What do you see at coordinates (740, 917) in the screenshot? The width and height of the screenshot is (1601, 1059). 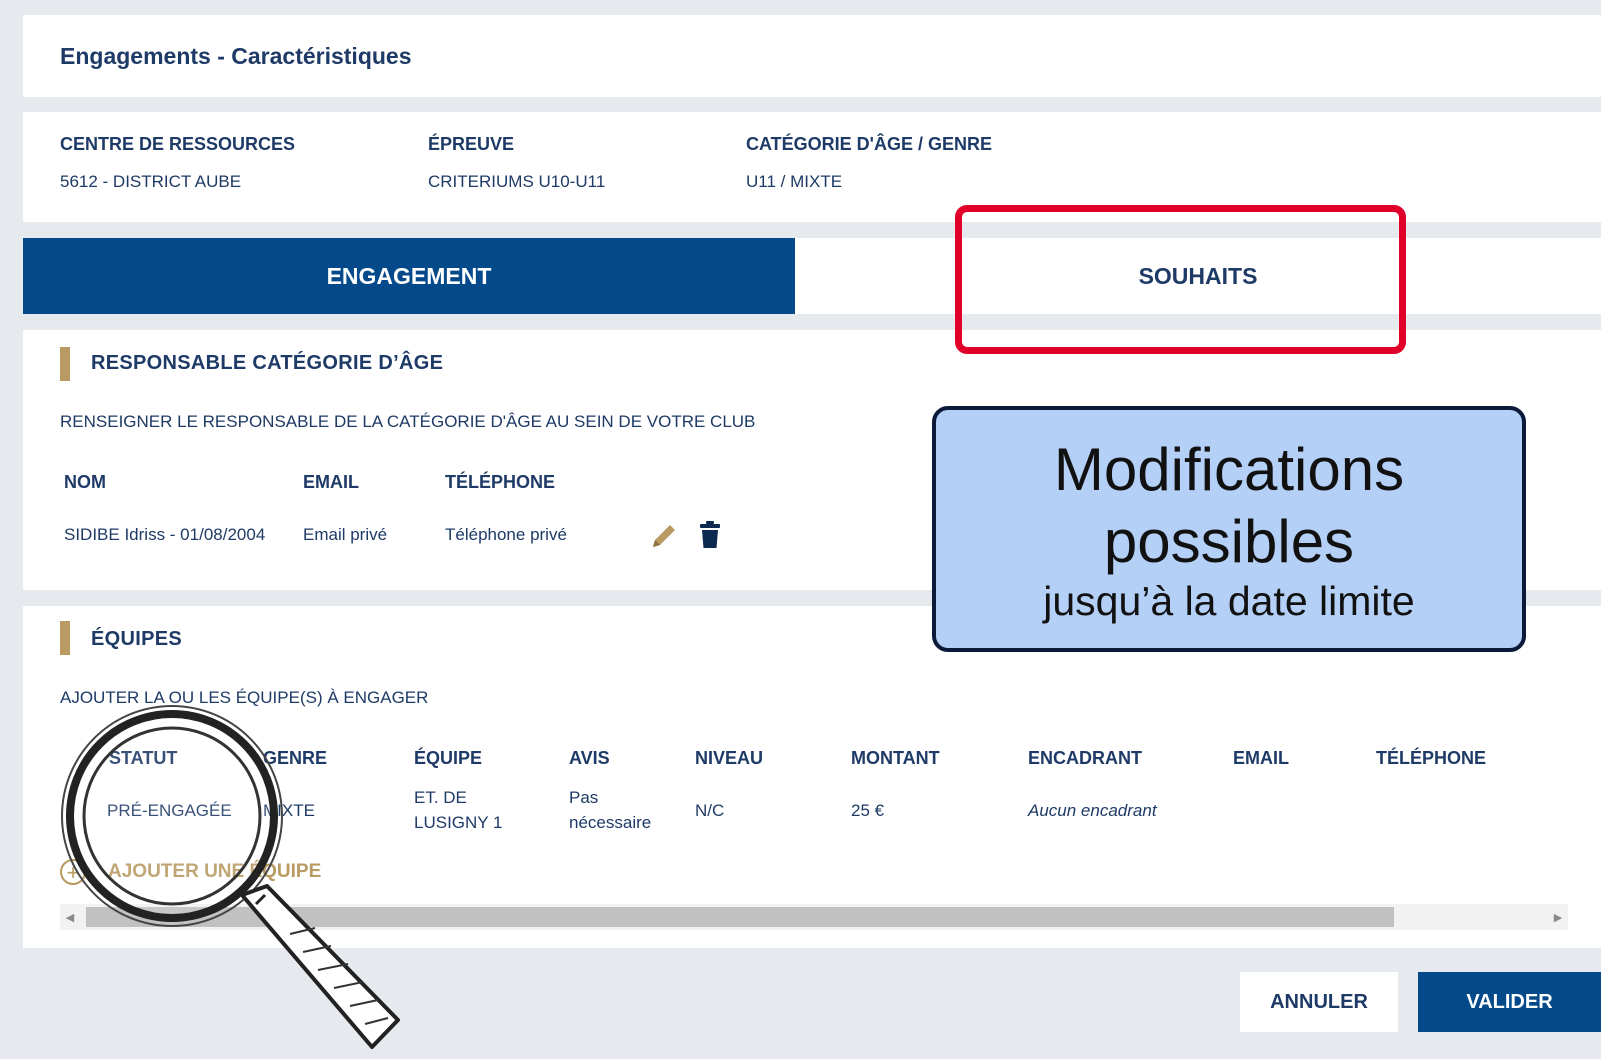 I see `scrollbar-thumb` at bounding box center [740, 917].